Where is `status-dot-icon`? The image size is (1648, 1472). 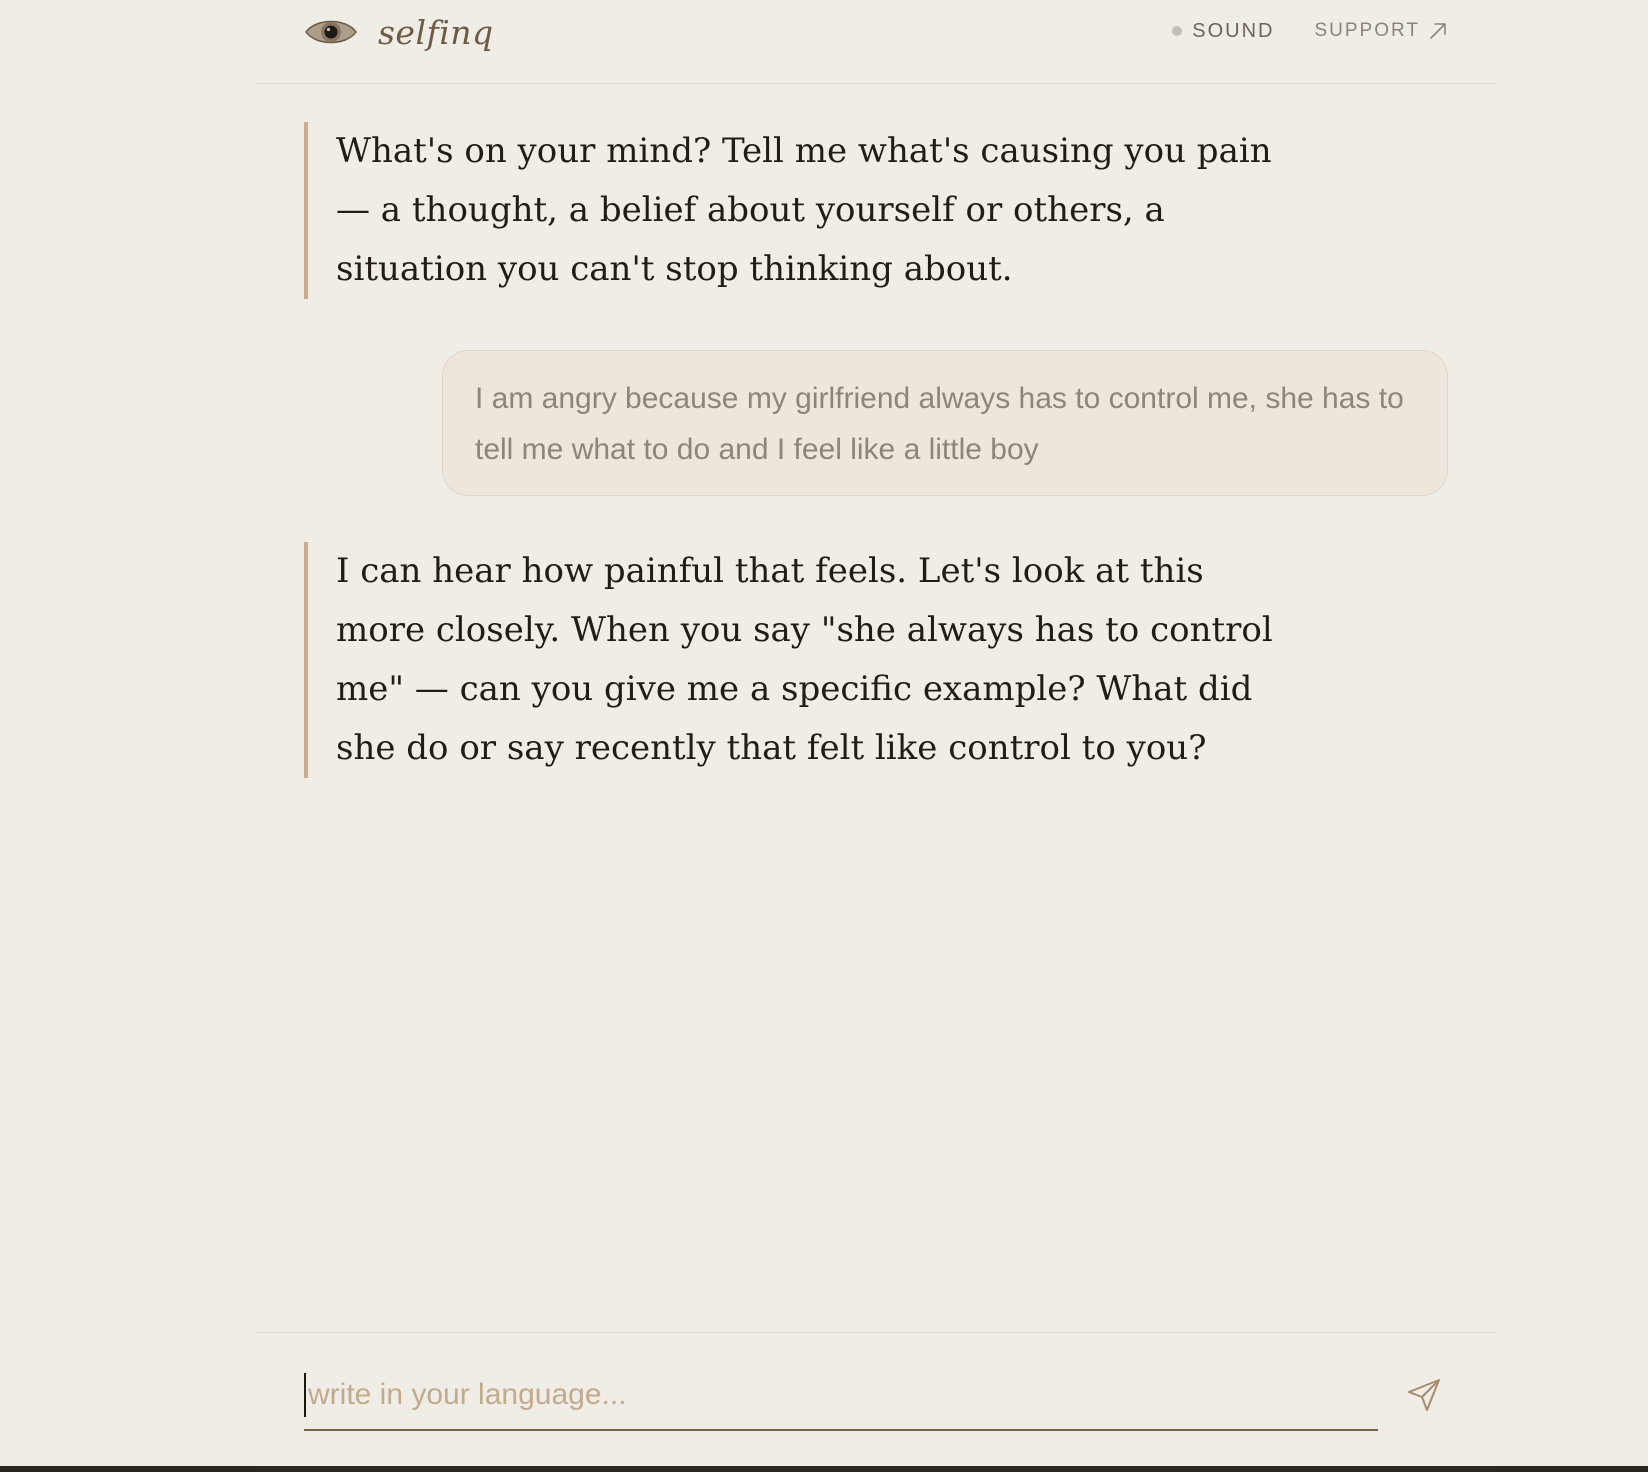
status-dot-icon is located at coordinates (1177, 31).